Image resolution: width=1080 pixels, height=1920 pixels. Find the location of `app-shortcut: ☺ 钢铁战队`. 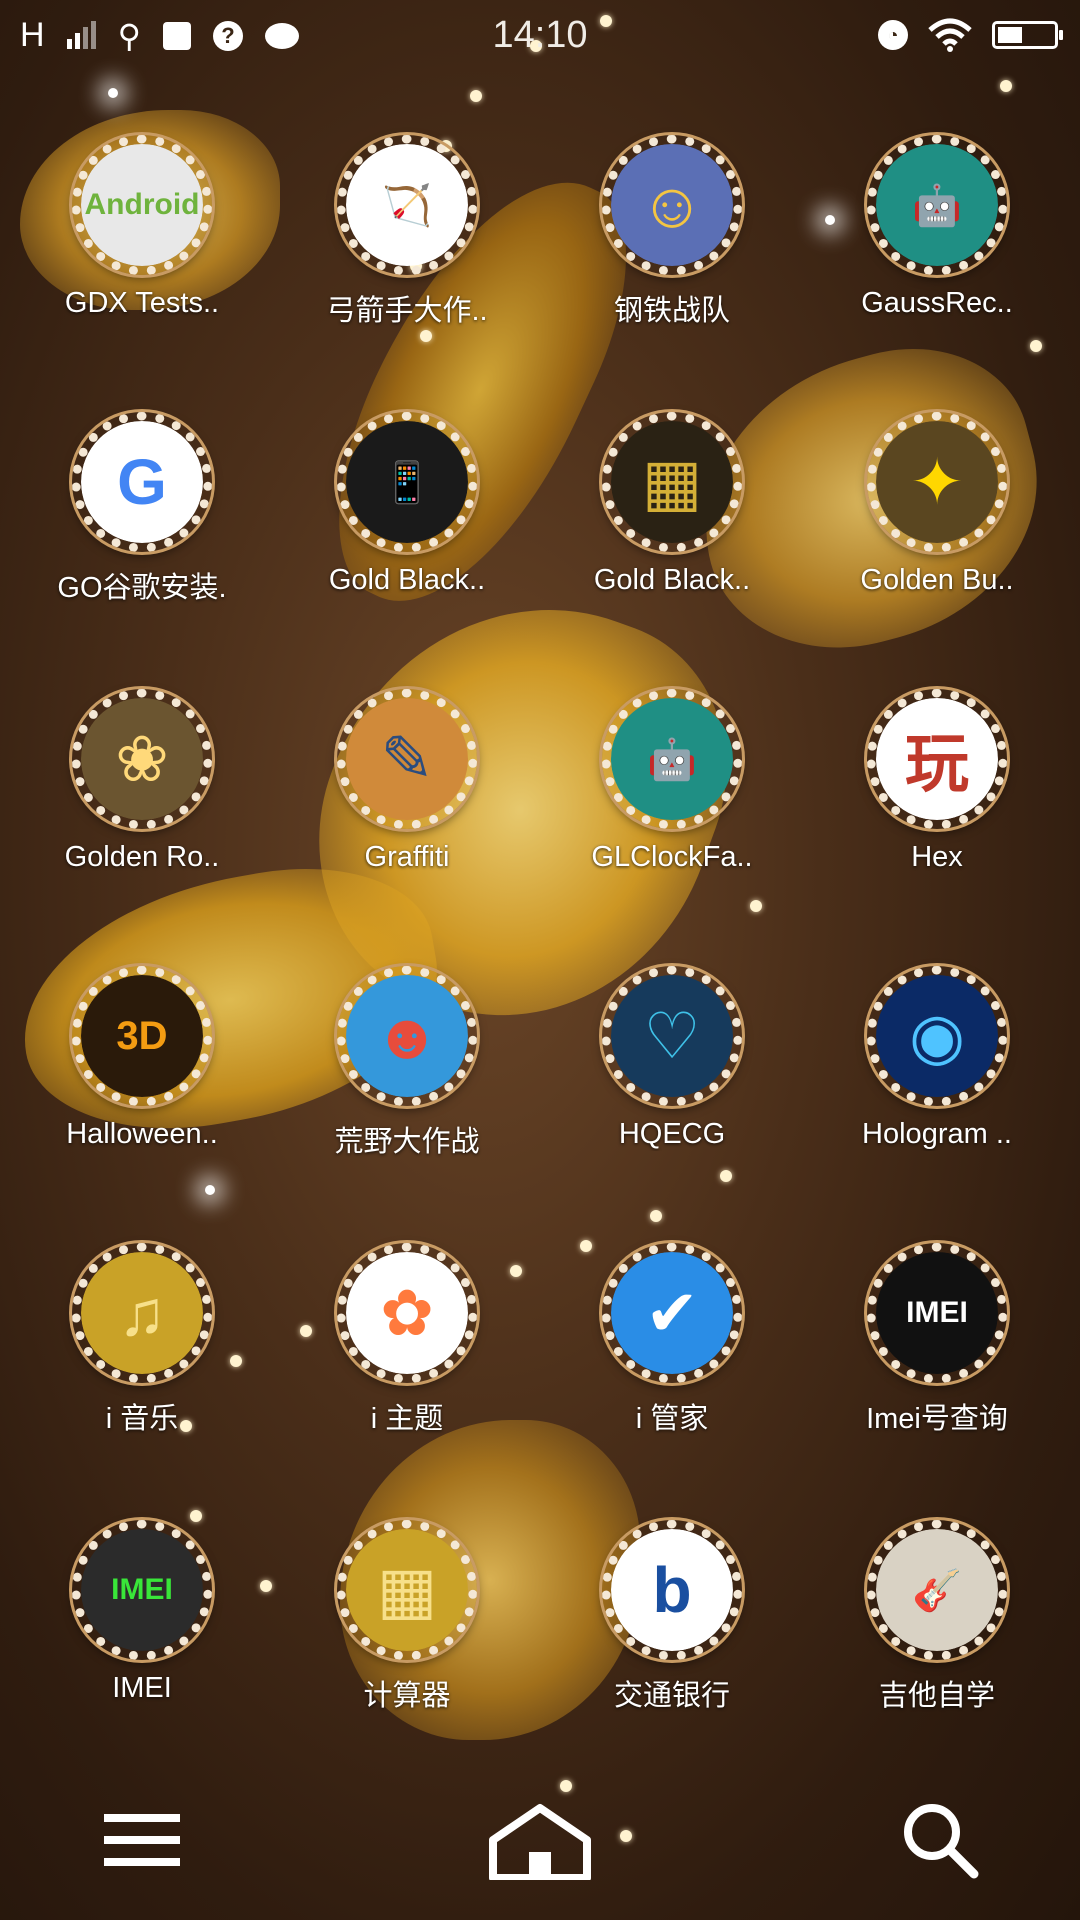

app-shortcut: ☺ 钢铁战队 is located at coordinates (672, 250).